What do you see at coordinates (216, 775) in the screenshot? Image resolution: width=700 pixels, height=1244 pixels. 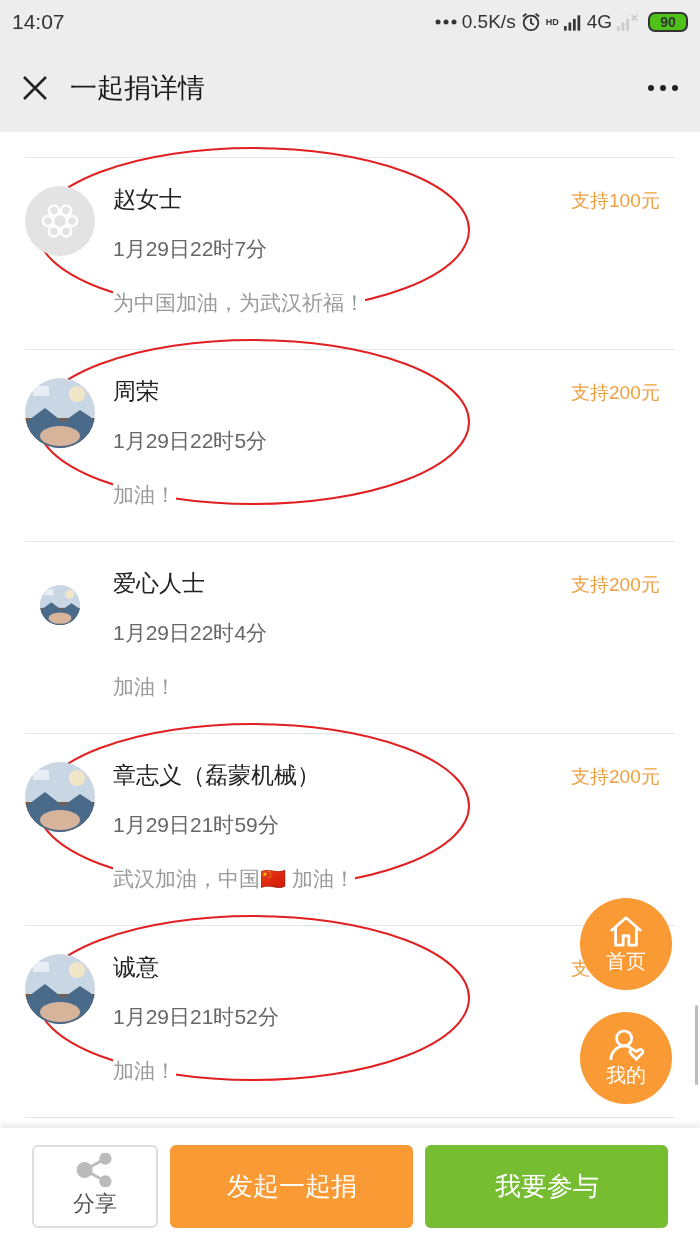 I see `donor-name: 章志义（磊蒙机械）` at bounding box center [216, 775].